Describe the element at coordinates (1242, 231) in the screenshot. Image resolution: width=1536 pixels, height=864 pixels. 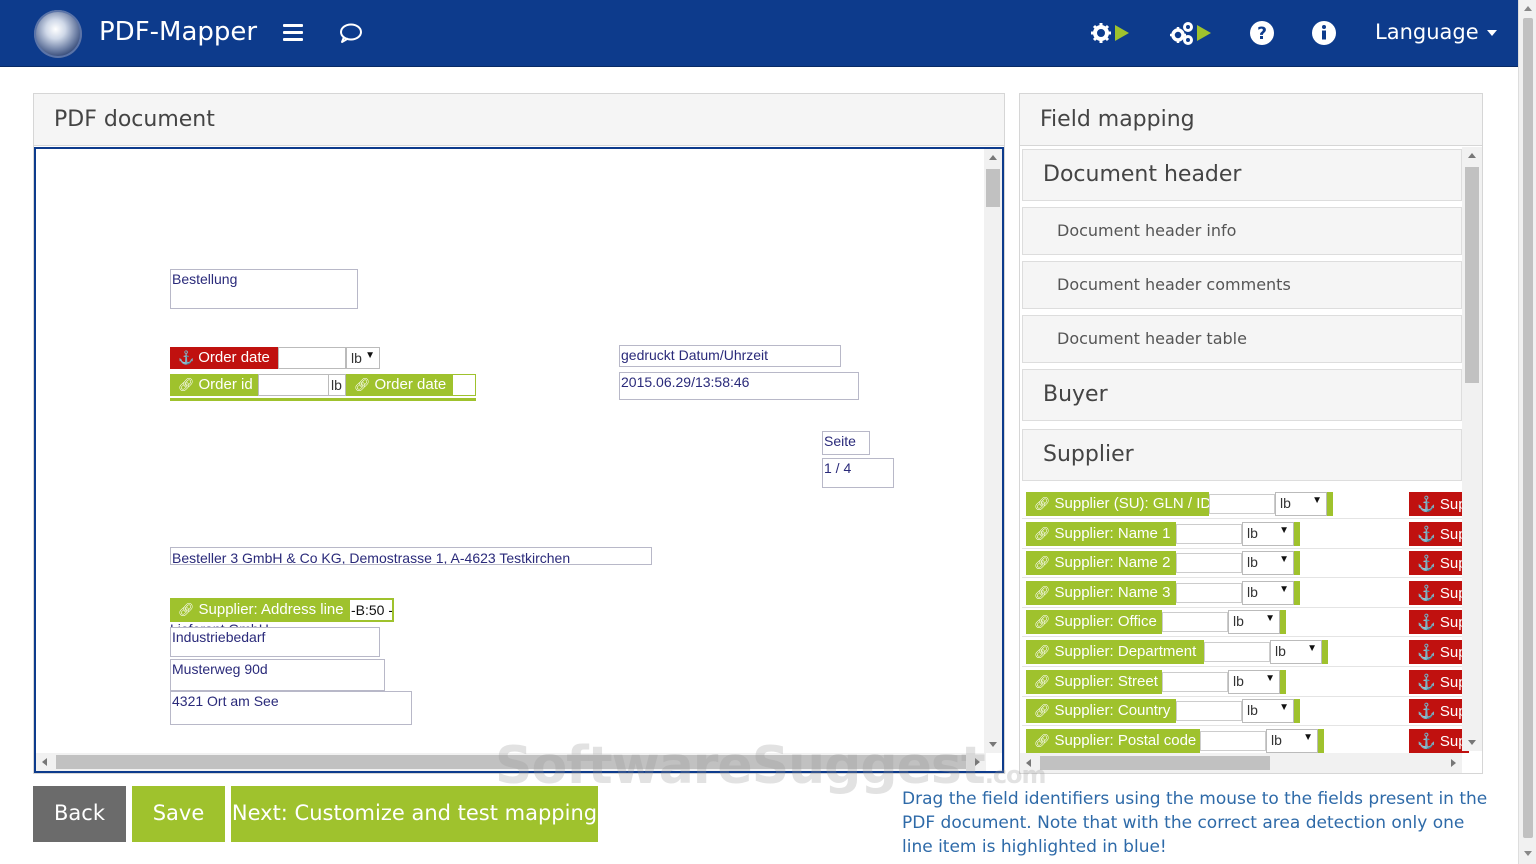
I see `section-header-info: Document header info` at that location.